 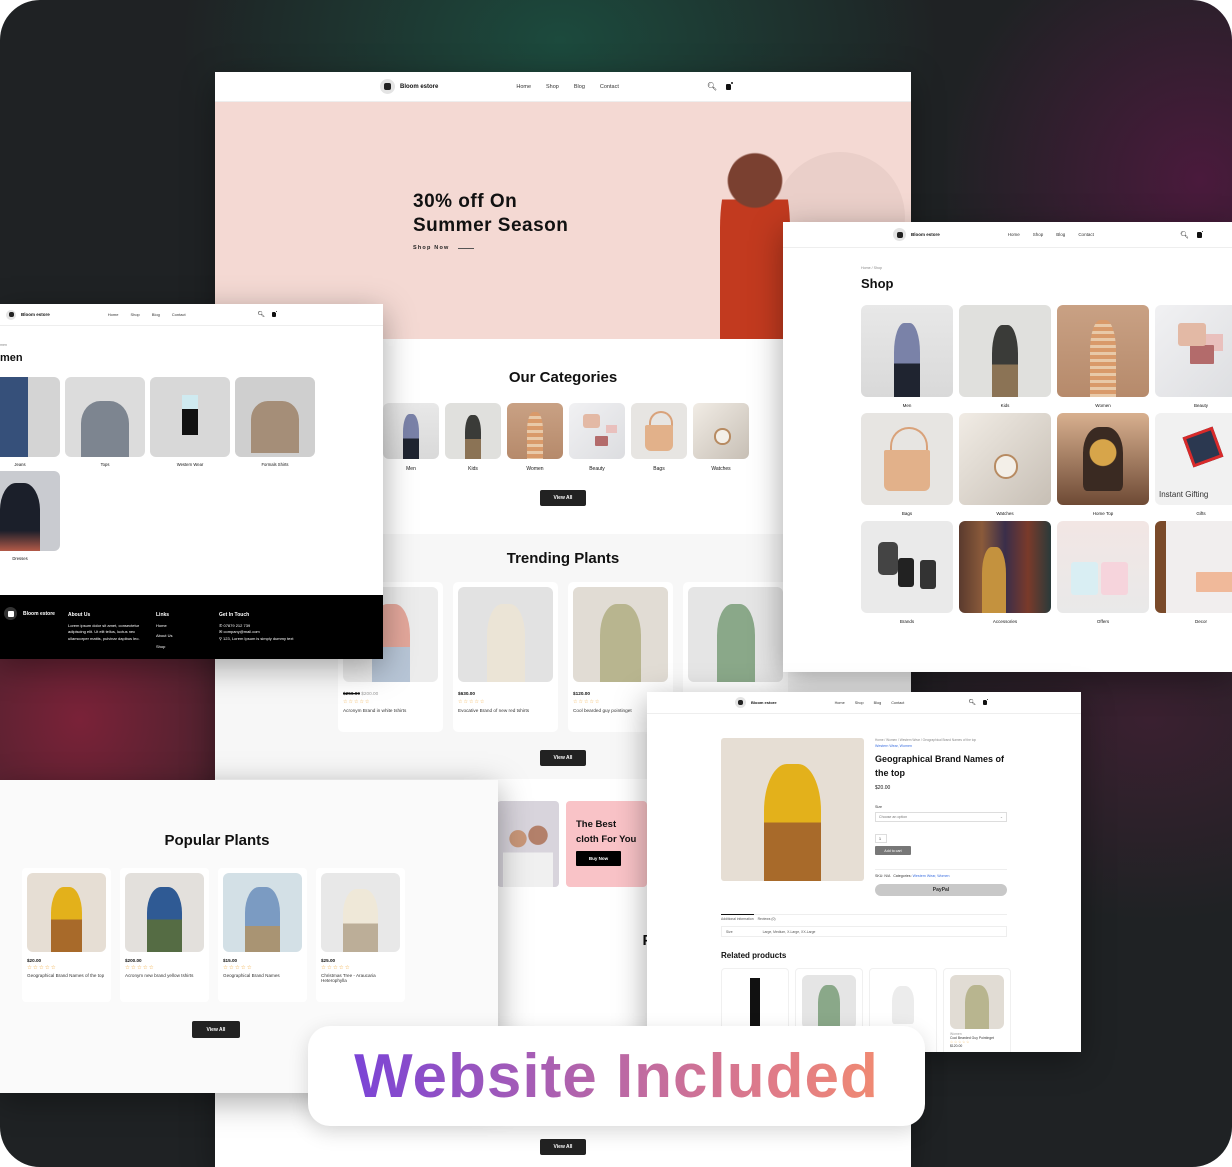 What do you see at coordinates (164, 636) in the screenshot?
I see `footer-link: About Us` at bounding box center [164, 636].